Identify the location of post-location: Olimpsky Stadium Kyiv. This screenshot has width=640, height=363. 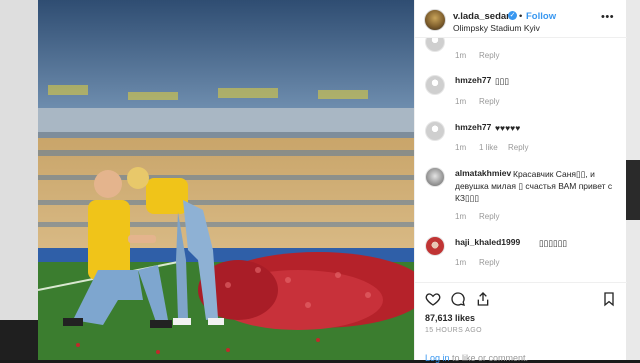
(496, 28).